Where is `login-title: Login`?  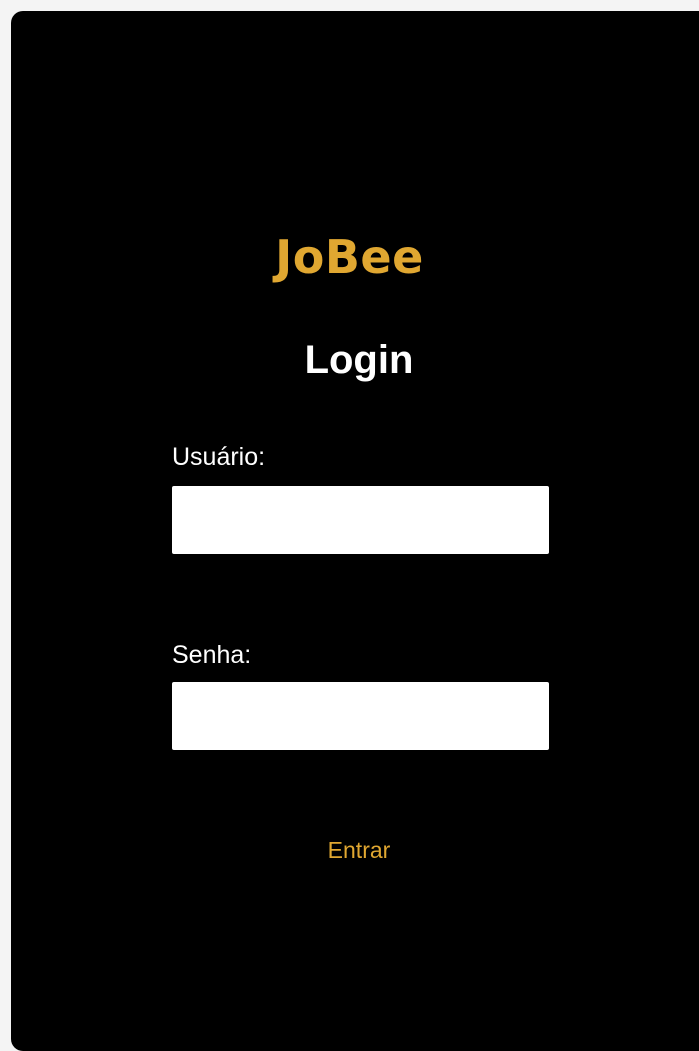
login-title: Login is located at coordinates (359, 360).